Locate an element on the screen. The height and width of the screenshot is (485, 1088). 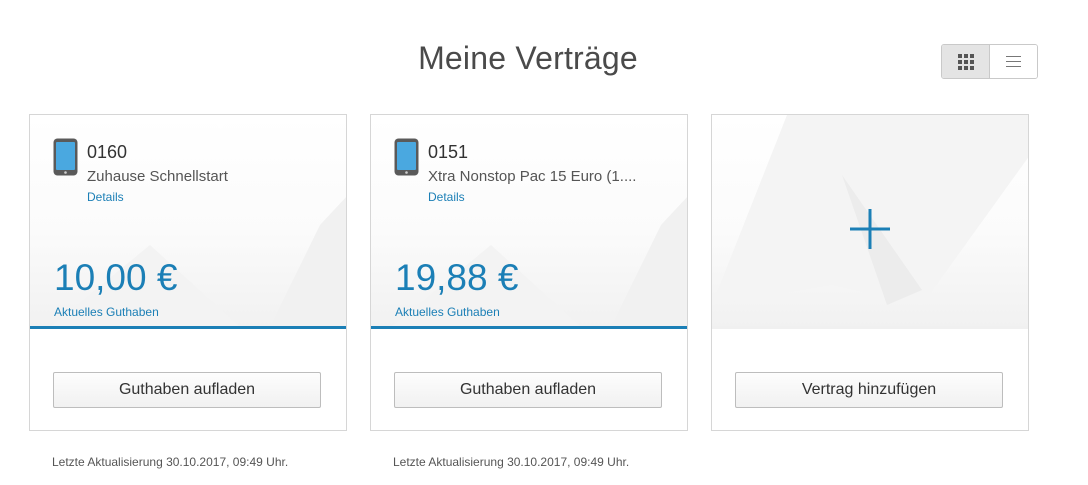
page-title: Meine Verträge is located at coordinates (528, 58).